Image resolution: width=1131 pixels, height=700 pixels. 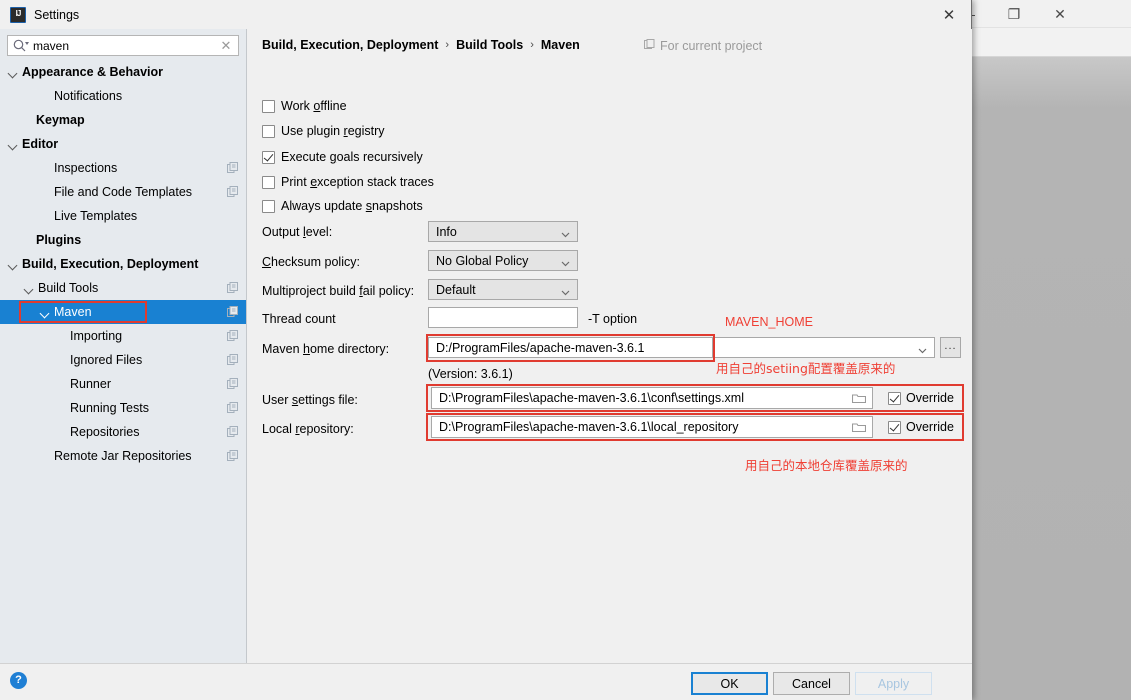 I want to click on sidebar-item-repositories: Repositories, so click(x=123, y=432).